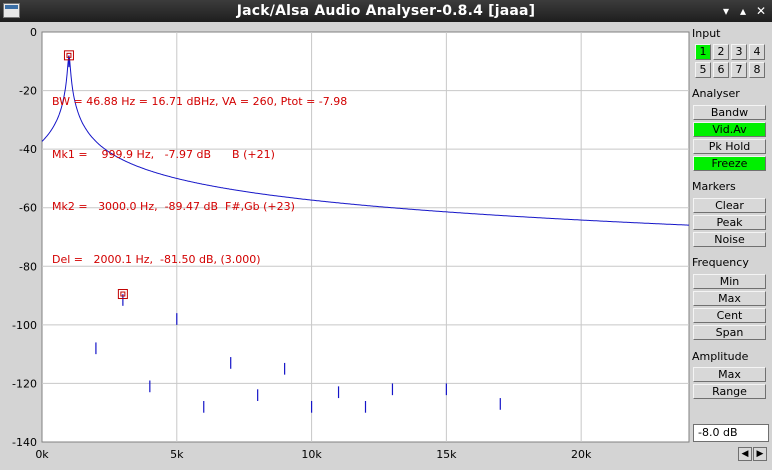 This screenshot has width=772, height=470. What do you see at coordinates (720, 356) in the screenshot?
I see `amplitude-label: Amplitude` at bounding box center [720, 356].